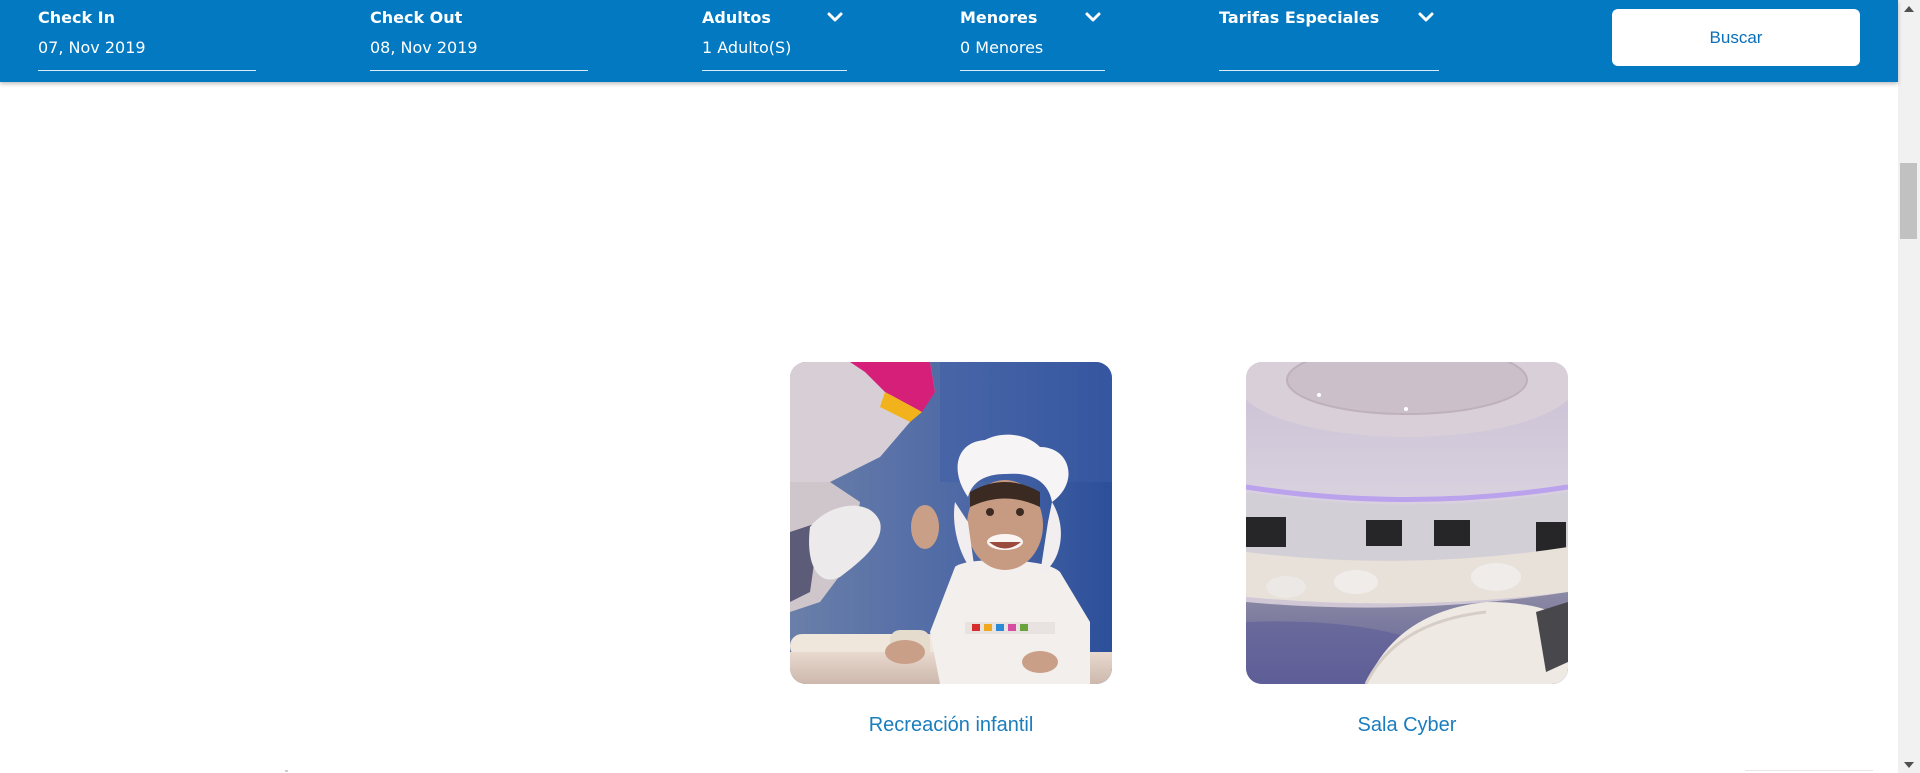 The image size is (1920, 773). I want to click on scroll-down-button, so click(1909, 764).